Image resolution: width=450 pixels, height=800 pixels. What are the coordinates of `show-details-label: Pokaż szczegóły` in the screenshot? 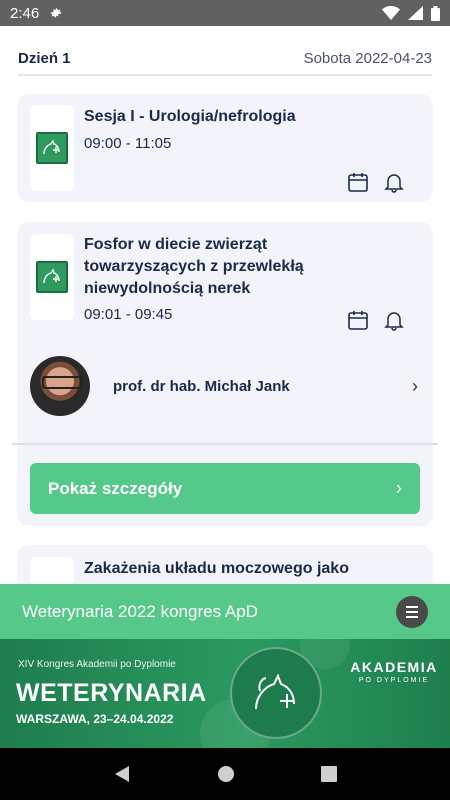 It's located at (115, 488).